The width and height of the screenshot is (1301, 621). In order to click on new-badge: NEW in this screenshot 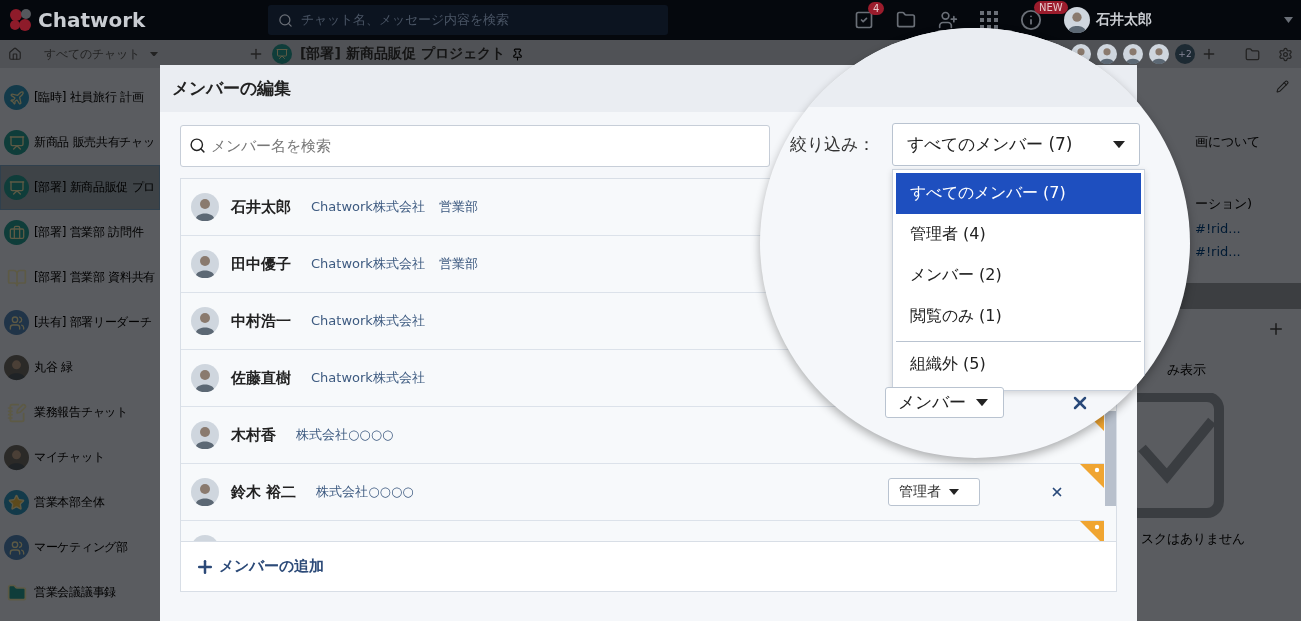, I will do `click(1051, 7)`.